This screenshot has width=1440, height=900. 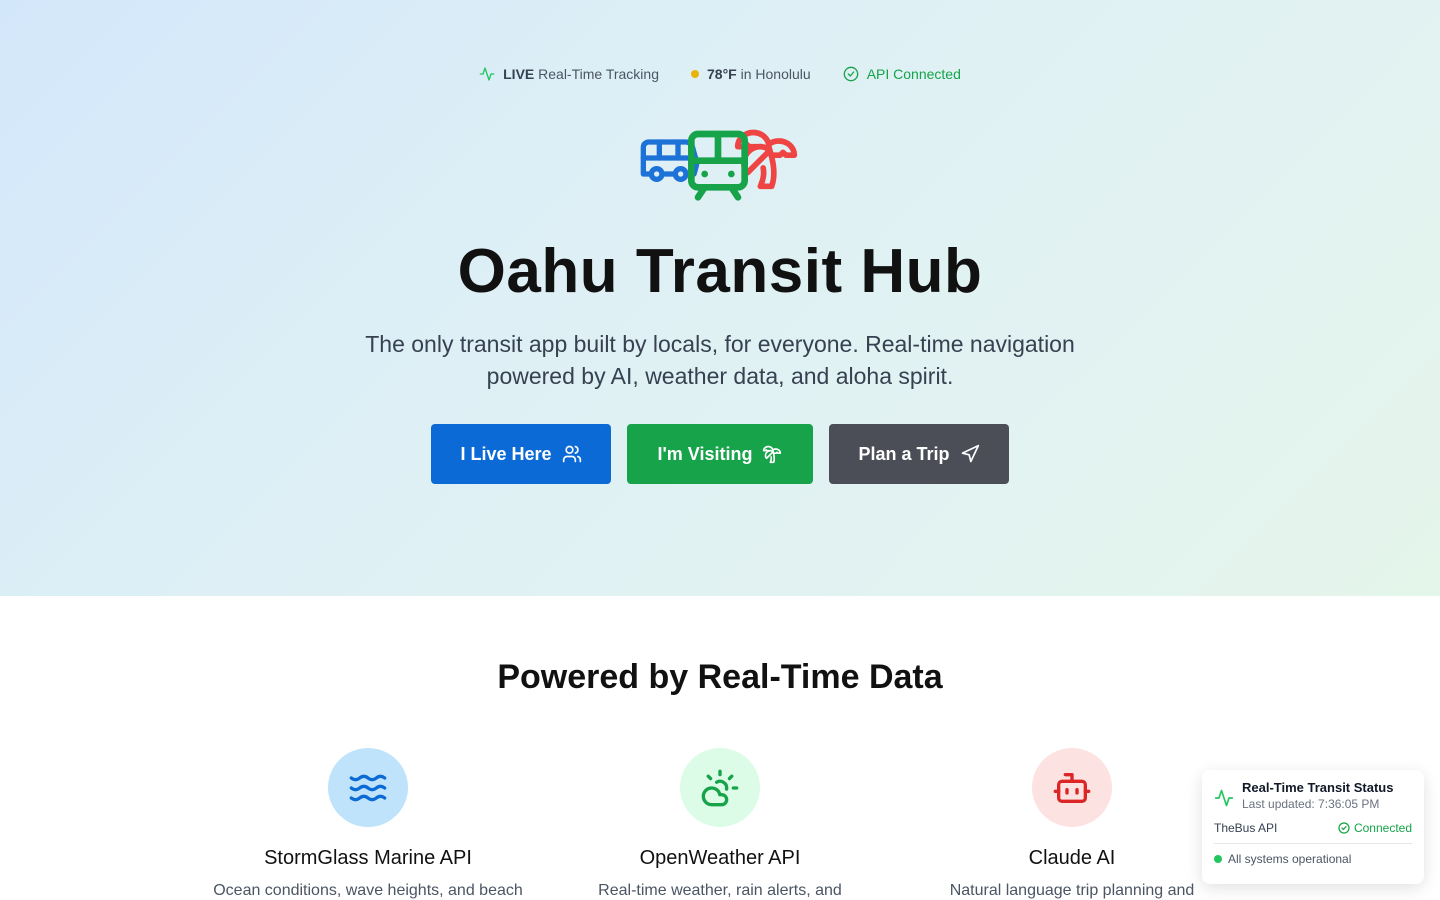 I want to click on systems-summary: All systems operational, so click(x=1313, y=859).